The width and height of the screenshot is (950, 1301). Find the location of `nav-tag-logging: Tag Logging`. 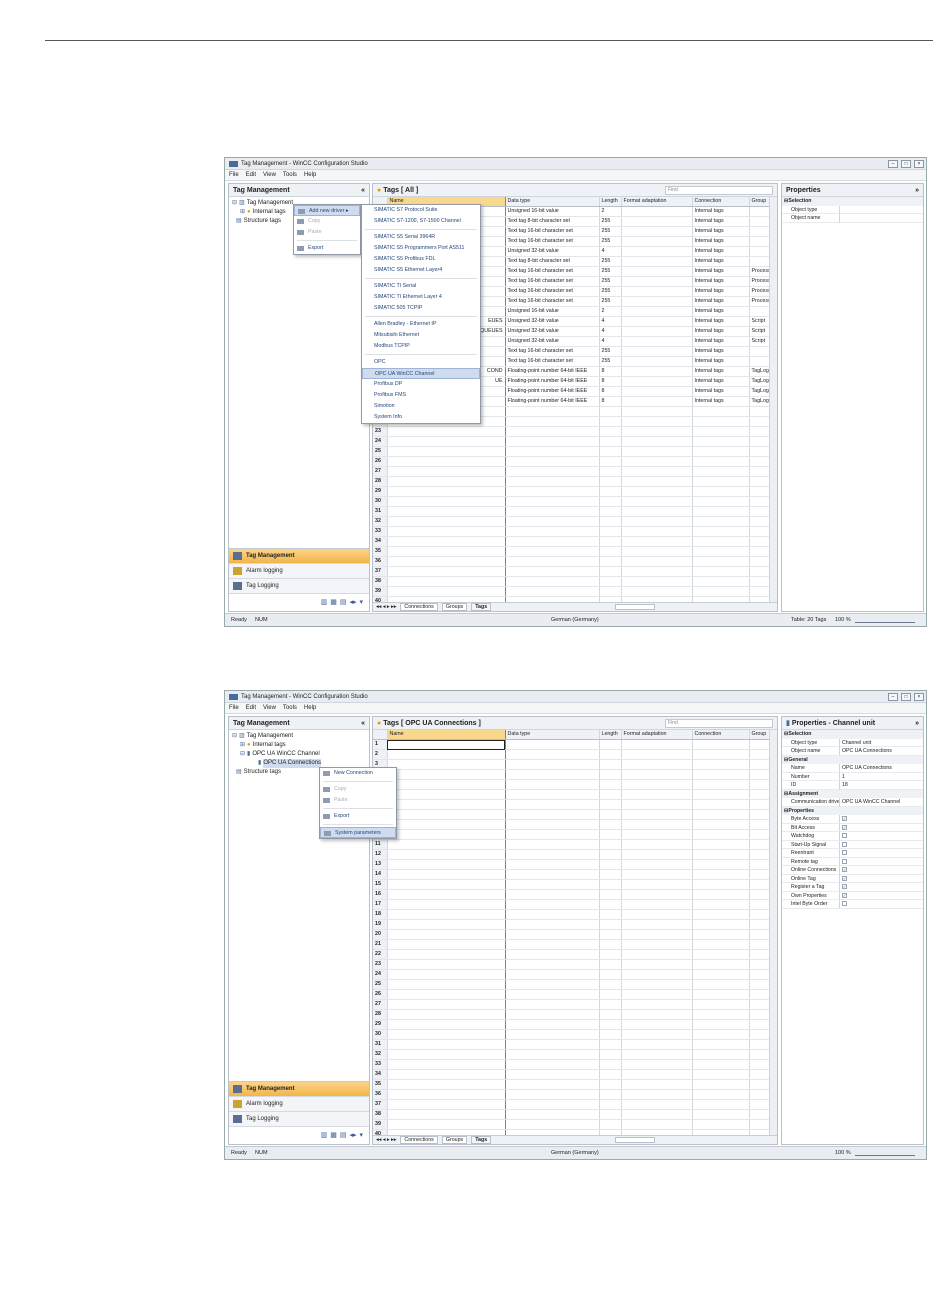

nav-tag-logging: Tag Logging is located at coordinates (299, 586).